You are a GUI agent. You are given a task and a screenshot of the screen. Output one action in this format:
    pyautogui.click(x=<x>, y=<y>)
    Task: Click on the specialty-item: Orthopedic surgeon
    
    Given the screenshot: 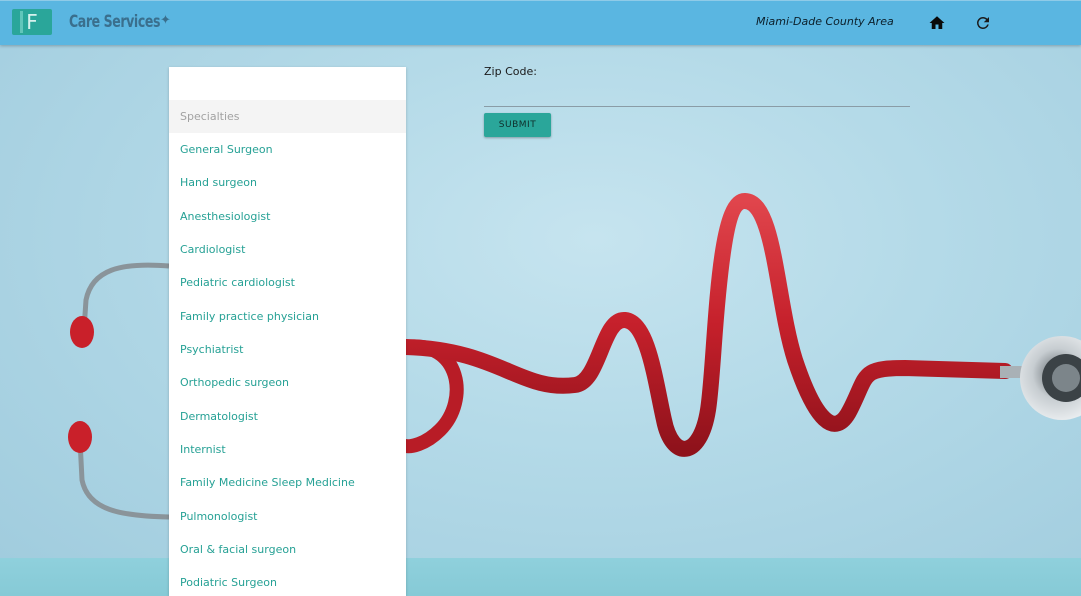 What is the action you would take?
    pyautogui.click(x=287, y=382)
    